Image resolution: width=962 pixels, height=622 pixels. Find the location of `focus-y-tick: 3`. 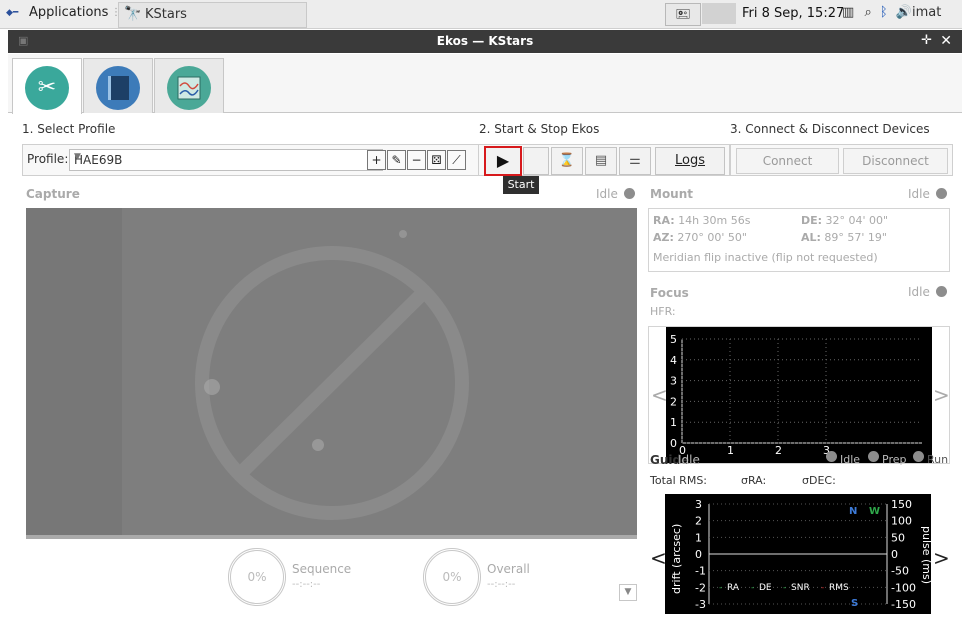

focus-y-tick: 3 is located at coordinates (673, 381).